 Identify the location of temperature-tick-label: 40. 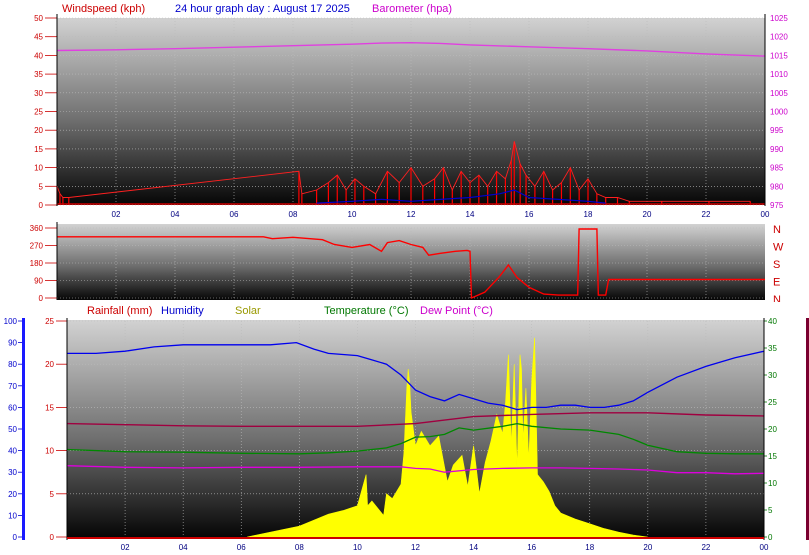
(772, 321).